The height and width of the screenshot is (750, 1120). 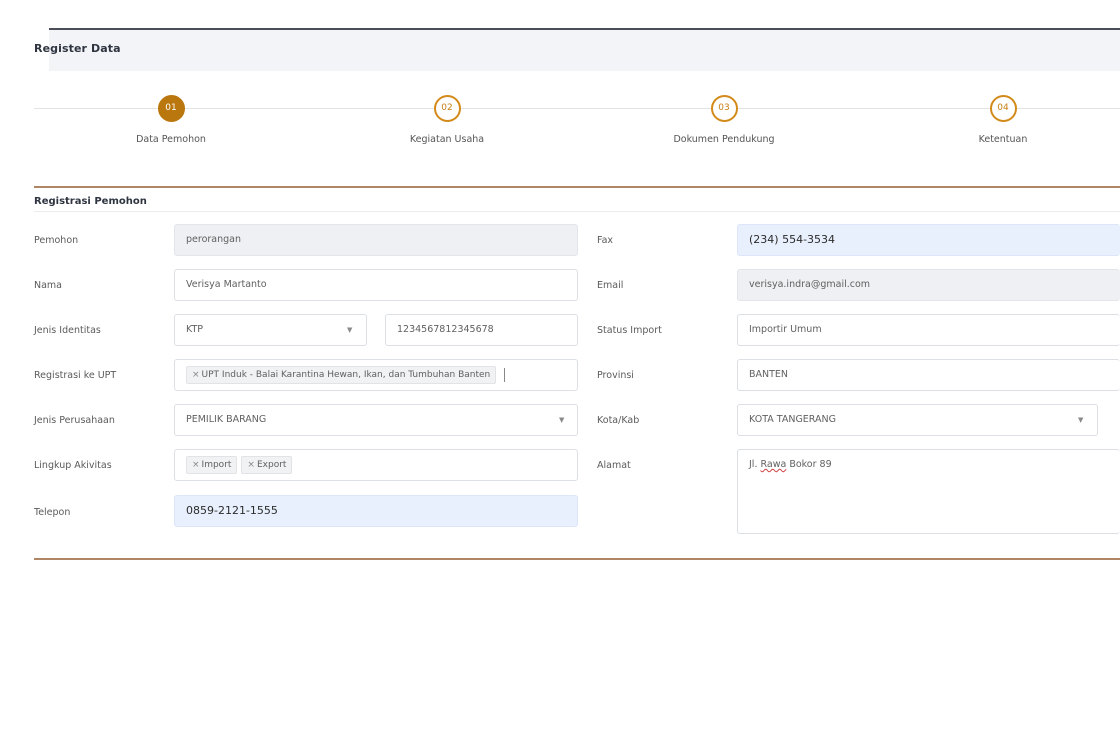 I want to click on alamat-label: Alamat, so click(x=614, y=465).